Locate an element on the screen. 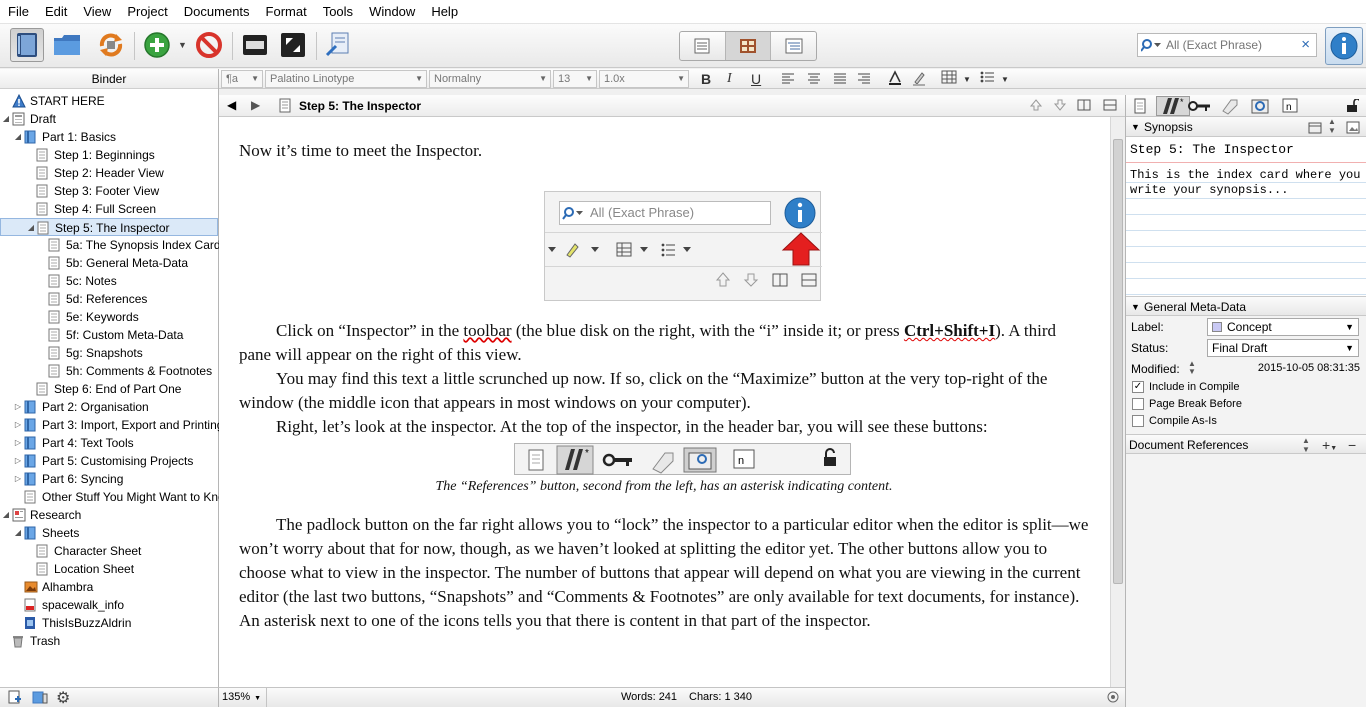 The height and width of the screenshot is (707, 1366). highlight-icon is located at coordinates (919, 80).